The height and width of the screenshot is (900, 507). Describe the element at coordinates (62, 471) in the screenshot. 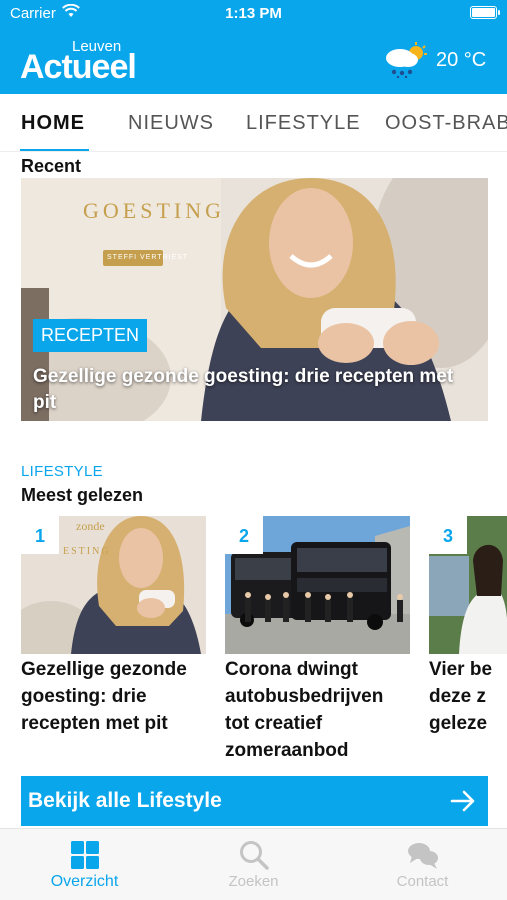

I see `most-read-kicker: LIFESTYLE` at that location.